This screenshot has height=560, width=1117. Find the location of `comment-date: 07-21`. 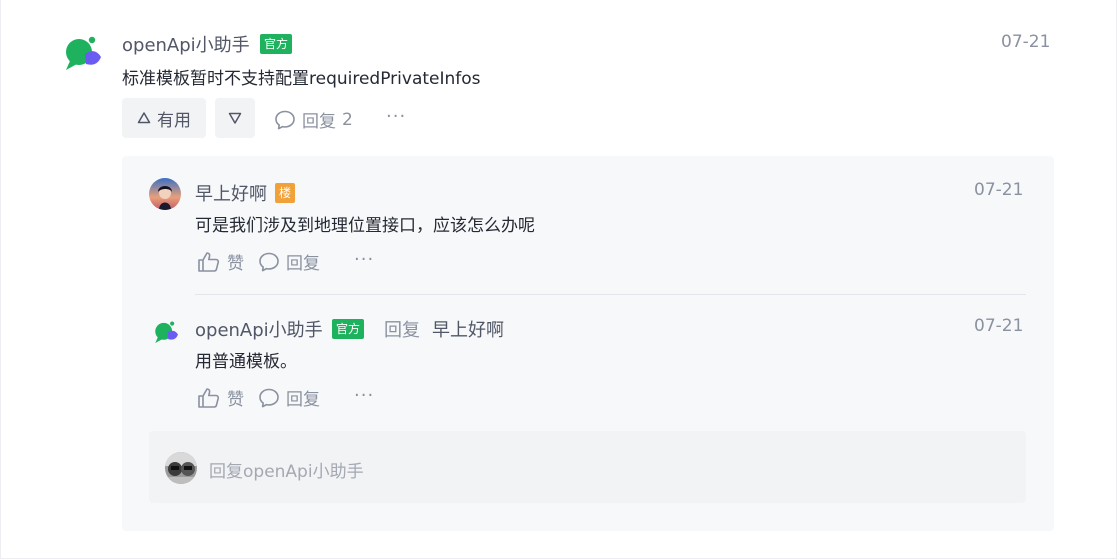

comment-date: 07-21 is located at coordinates (1026, 42).